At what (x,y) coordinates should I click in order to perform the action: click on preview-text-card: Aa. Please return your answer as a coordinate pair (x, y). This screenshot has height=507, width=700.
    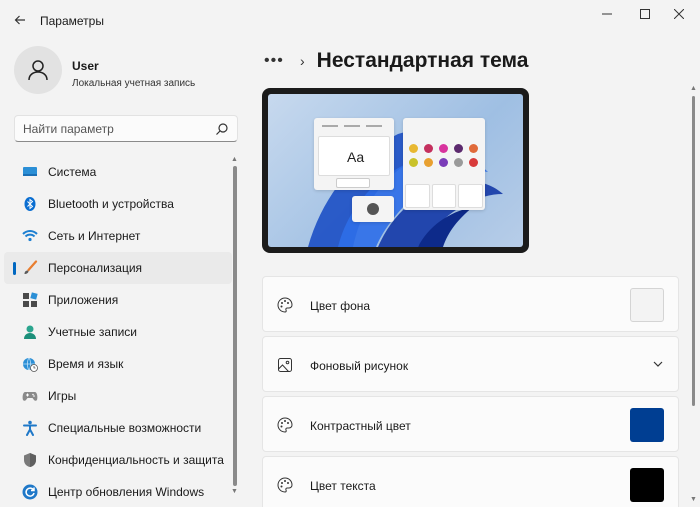
    Looking at the image, I should click on (354, 156).